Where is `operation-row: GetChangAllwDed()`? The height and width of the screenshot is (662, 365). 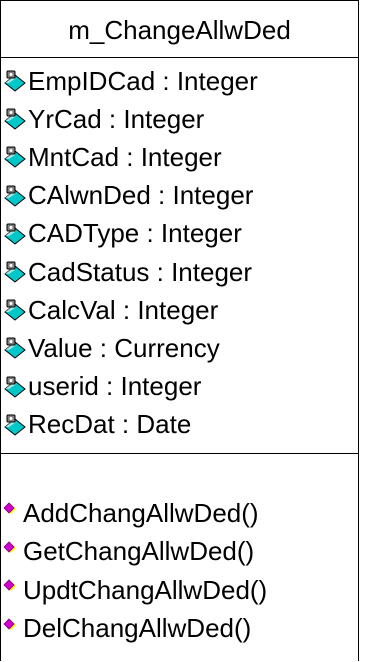
operation-row: GetChangAllwDed() is located at coordinates (179, 552).